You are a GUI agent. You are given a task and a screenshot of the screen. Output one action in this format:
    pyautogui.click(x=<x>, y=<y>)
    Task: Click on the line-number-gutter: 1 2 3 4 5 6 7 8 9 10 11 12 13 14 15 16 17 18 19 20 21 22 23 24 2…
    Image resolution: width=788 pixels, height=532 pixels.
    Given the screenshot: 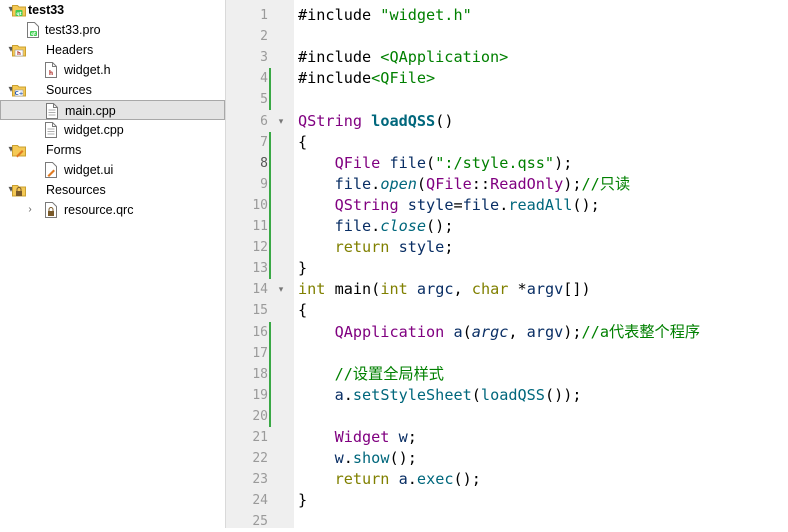 What is the action you would take?
    pyautogui.click(x=260, y=264)
    